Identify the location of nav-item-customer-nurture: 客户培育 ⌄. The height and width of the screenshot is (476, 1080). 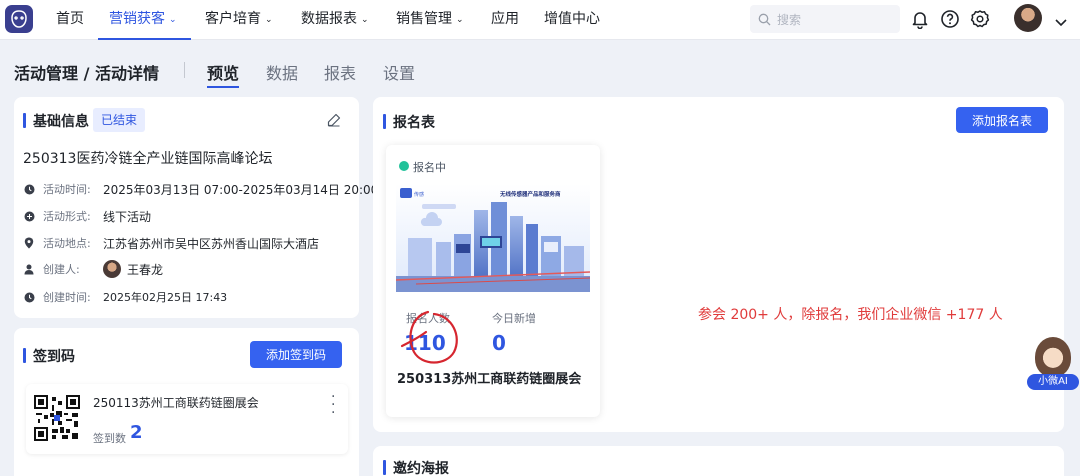
(239, 20).